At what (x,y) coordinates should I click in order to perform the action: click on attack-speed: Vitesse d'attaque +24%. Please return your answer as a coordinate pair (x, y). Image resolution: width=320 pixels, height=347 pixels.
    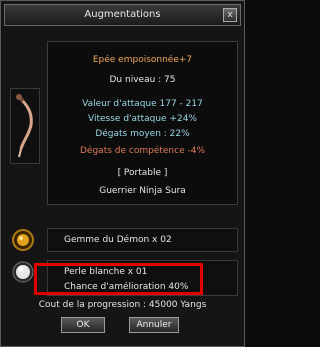
    Looking at the image, I should click on (142, 119).